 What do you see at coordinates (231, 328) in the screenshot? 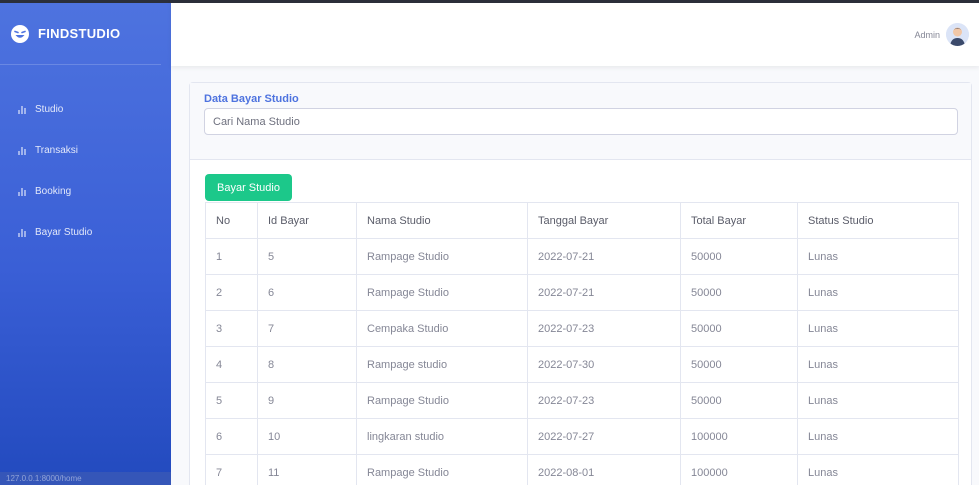
I see `table-cell: 3` at bounding box center [231, 328].